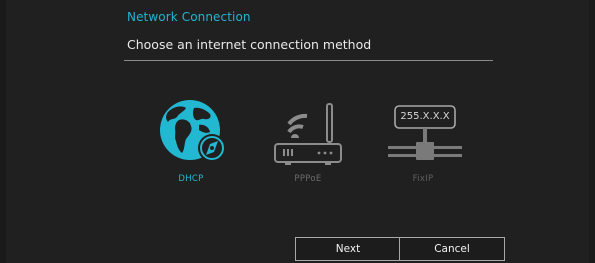 This screenshot has width=595, height=263. Describe the element at coordinates (423, 133) in the screenshot. I see `fixed-ip-icon: 255.X.X.X` at that location.